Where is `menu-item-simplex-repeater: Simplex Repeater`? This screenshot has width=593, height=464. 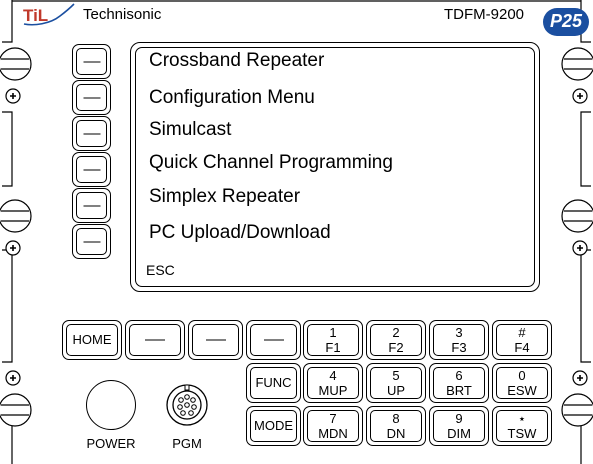 menu-item-simplex-repeater: Simplex Repeater is located at coordinates (224, 197).